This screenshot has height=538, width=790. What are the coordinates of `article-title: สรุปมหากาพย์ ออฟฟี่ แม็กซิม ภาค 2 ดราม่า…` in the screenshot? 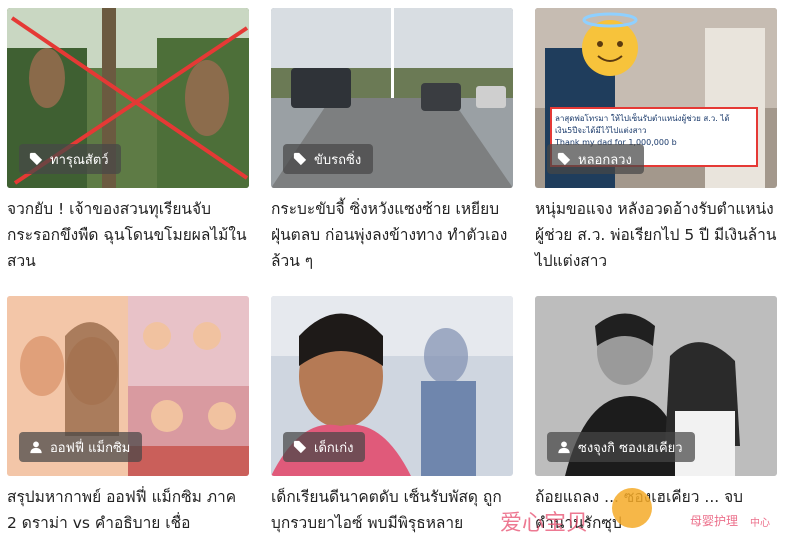 It's located at (128, 510).